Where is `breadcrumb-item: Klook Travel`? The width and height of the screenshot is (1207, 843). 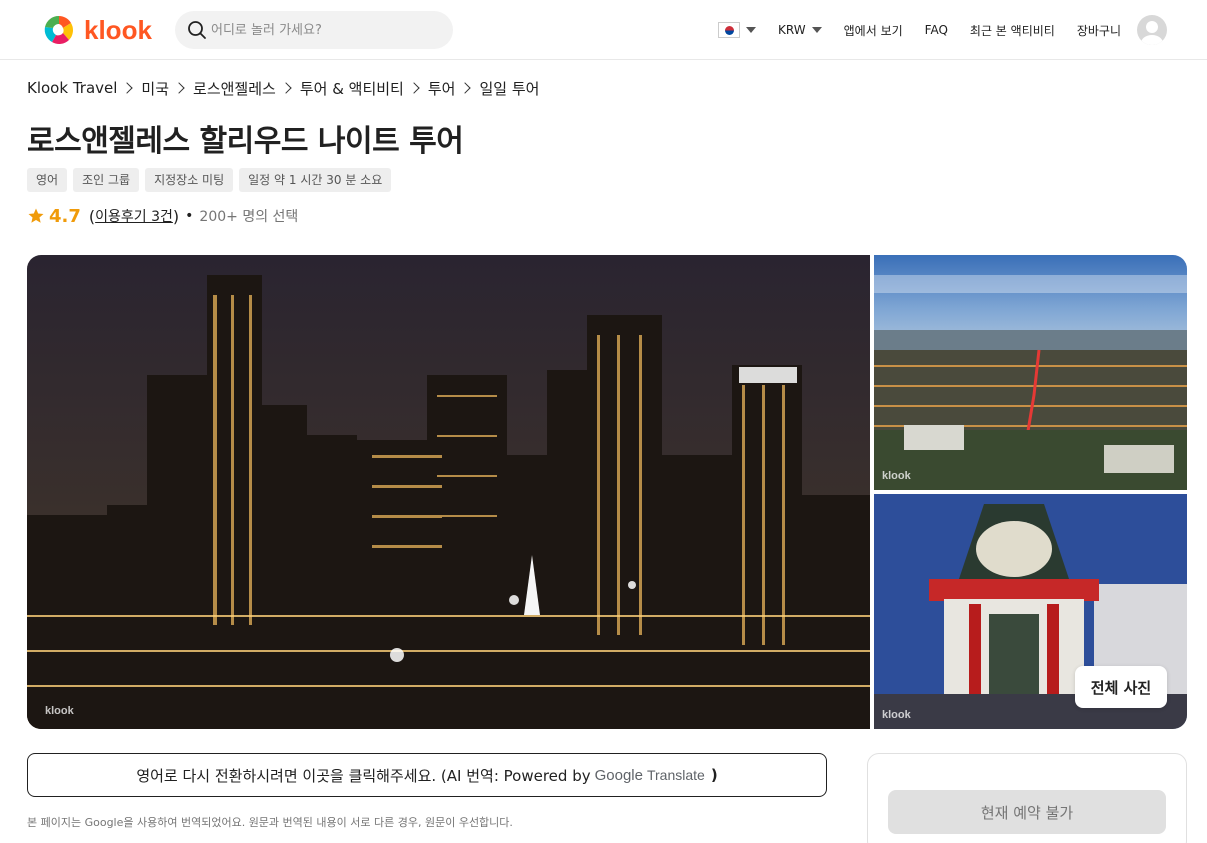 breadcrumb-item: Klook Travel is located at coordinates (72, 88).